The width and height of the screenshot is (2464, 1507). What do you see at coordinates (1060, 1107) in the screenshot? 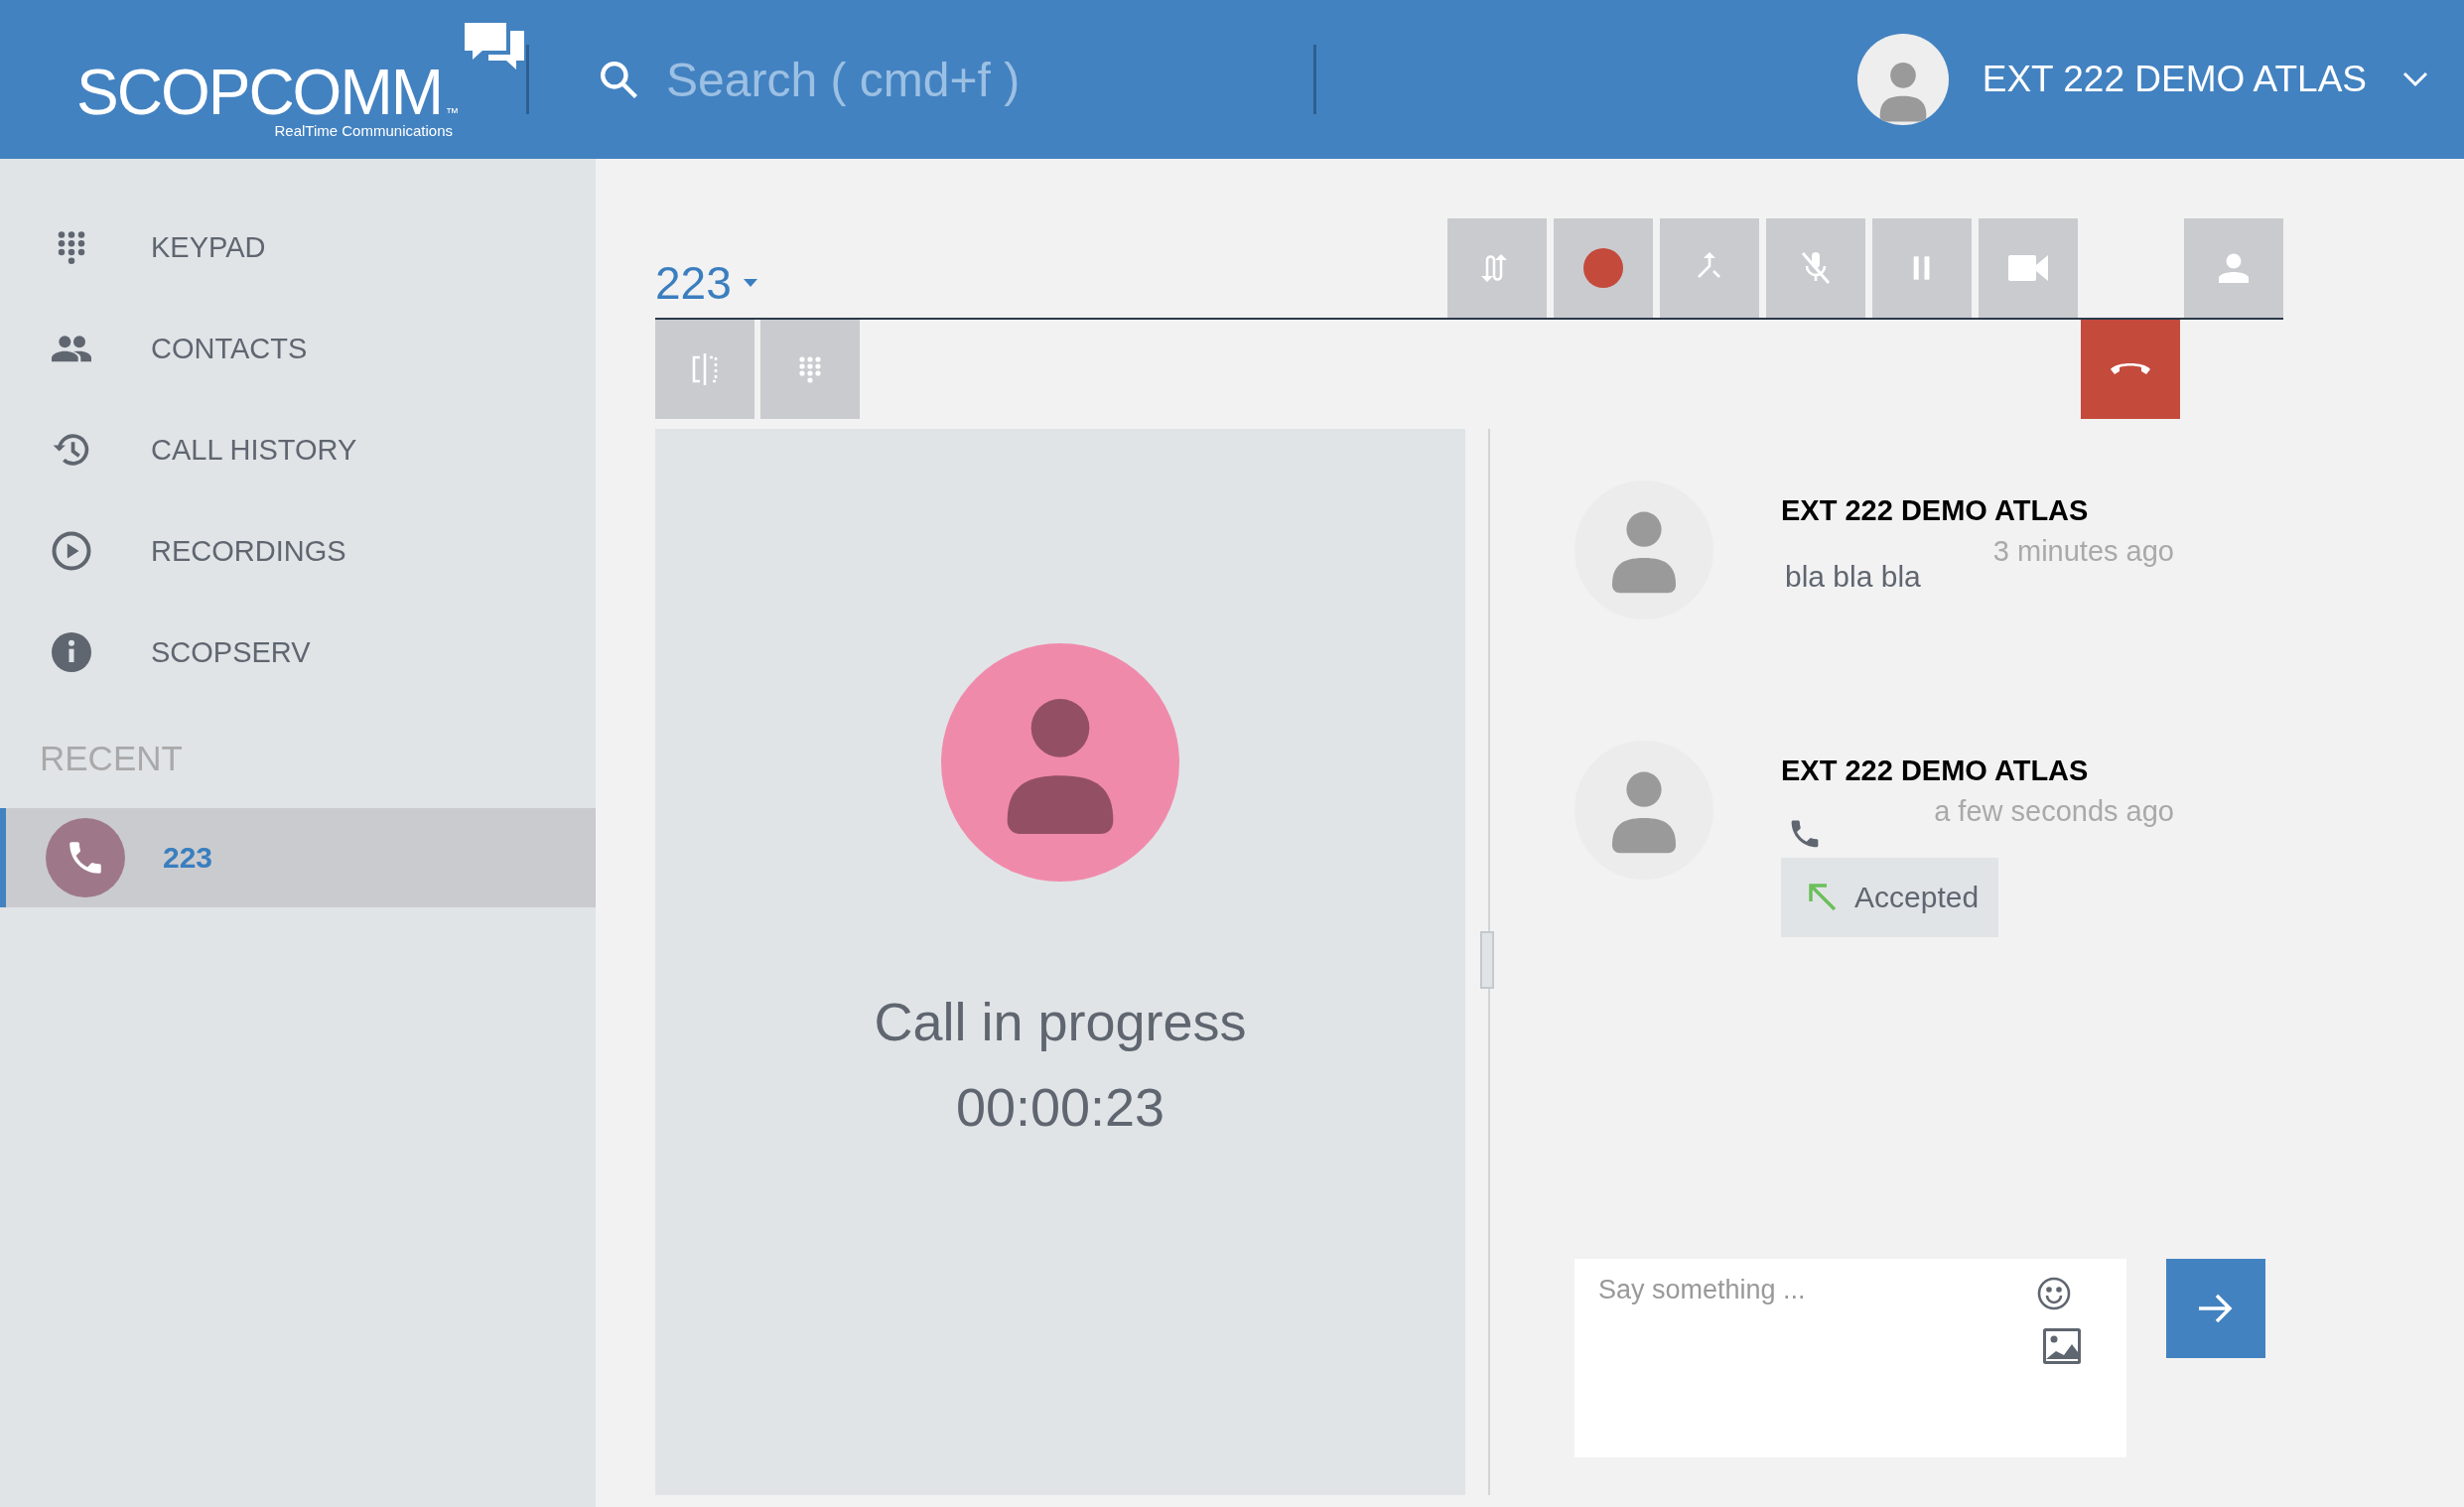
I see `call-timer: 00:00:23` at bounding box center [1060, 1107].